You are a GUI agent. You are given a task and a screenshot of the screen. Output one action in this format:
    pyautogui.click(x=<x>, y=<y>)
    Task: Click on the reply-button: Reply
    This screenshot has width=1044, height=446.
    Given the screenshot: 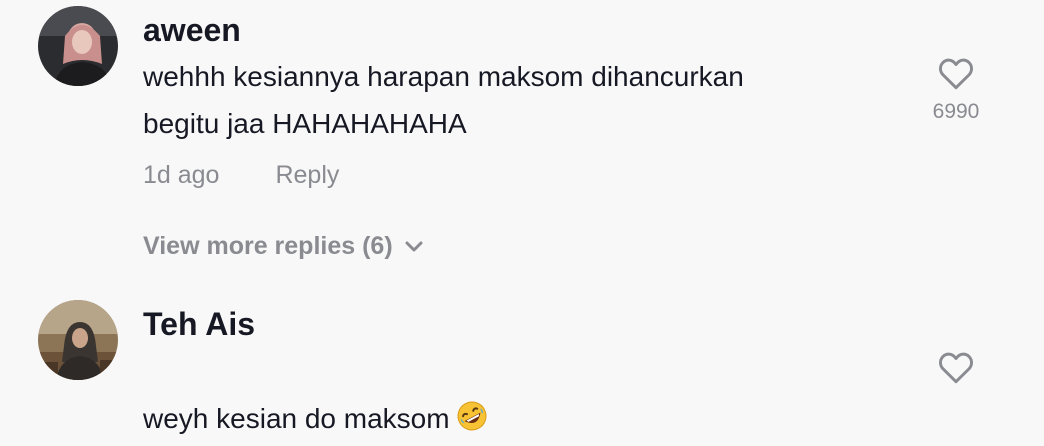 What is the action you would take?
    pyautogui.click(x=307, y=175)
    